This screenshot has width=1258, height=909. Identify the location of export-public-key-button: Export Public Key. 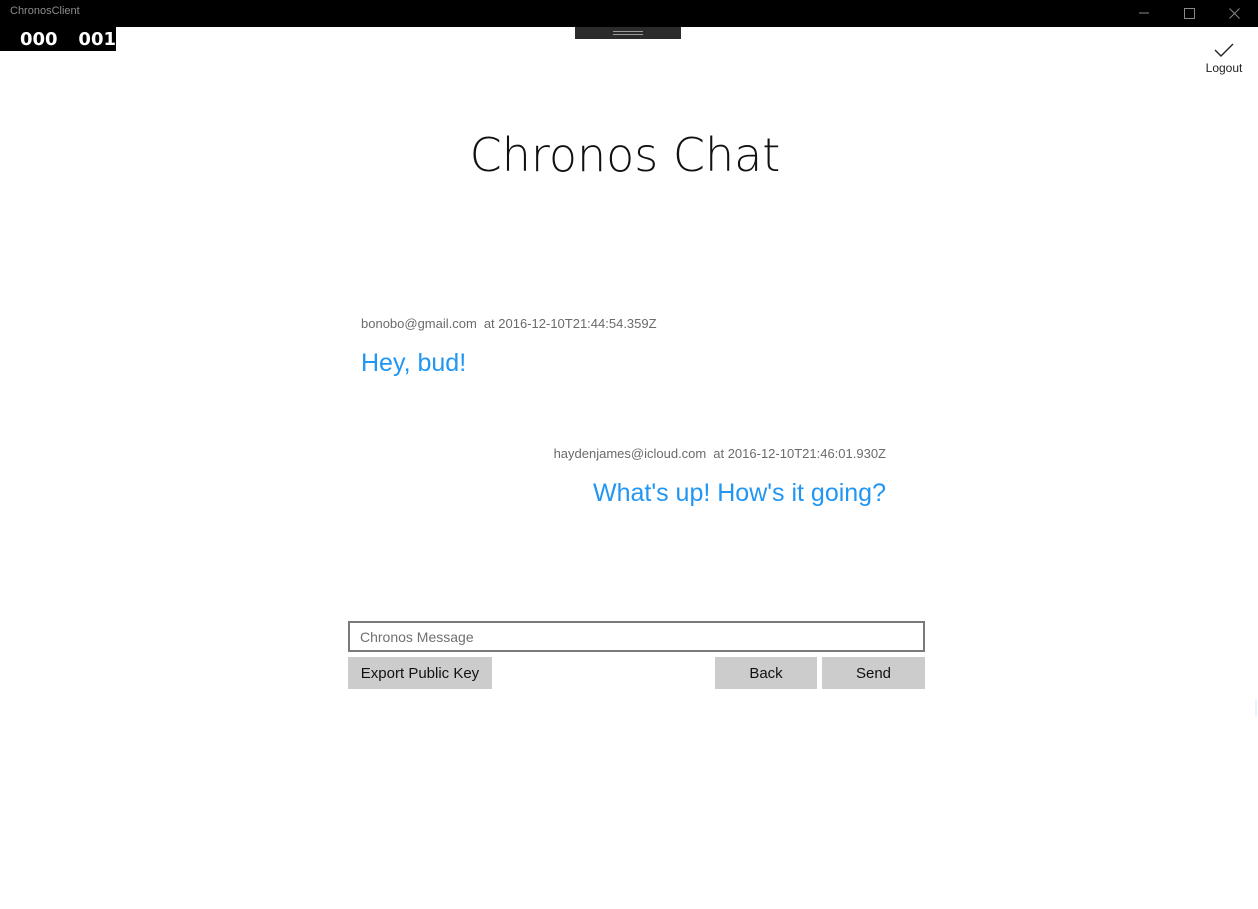
(420, 673).